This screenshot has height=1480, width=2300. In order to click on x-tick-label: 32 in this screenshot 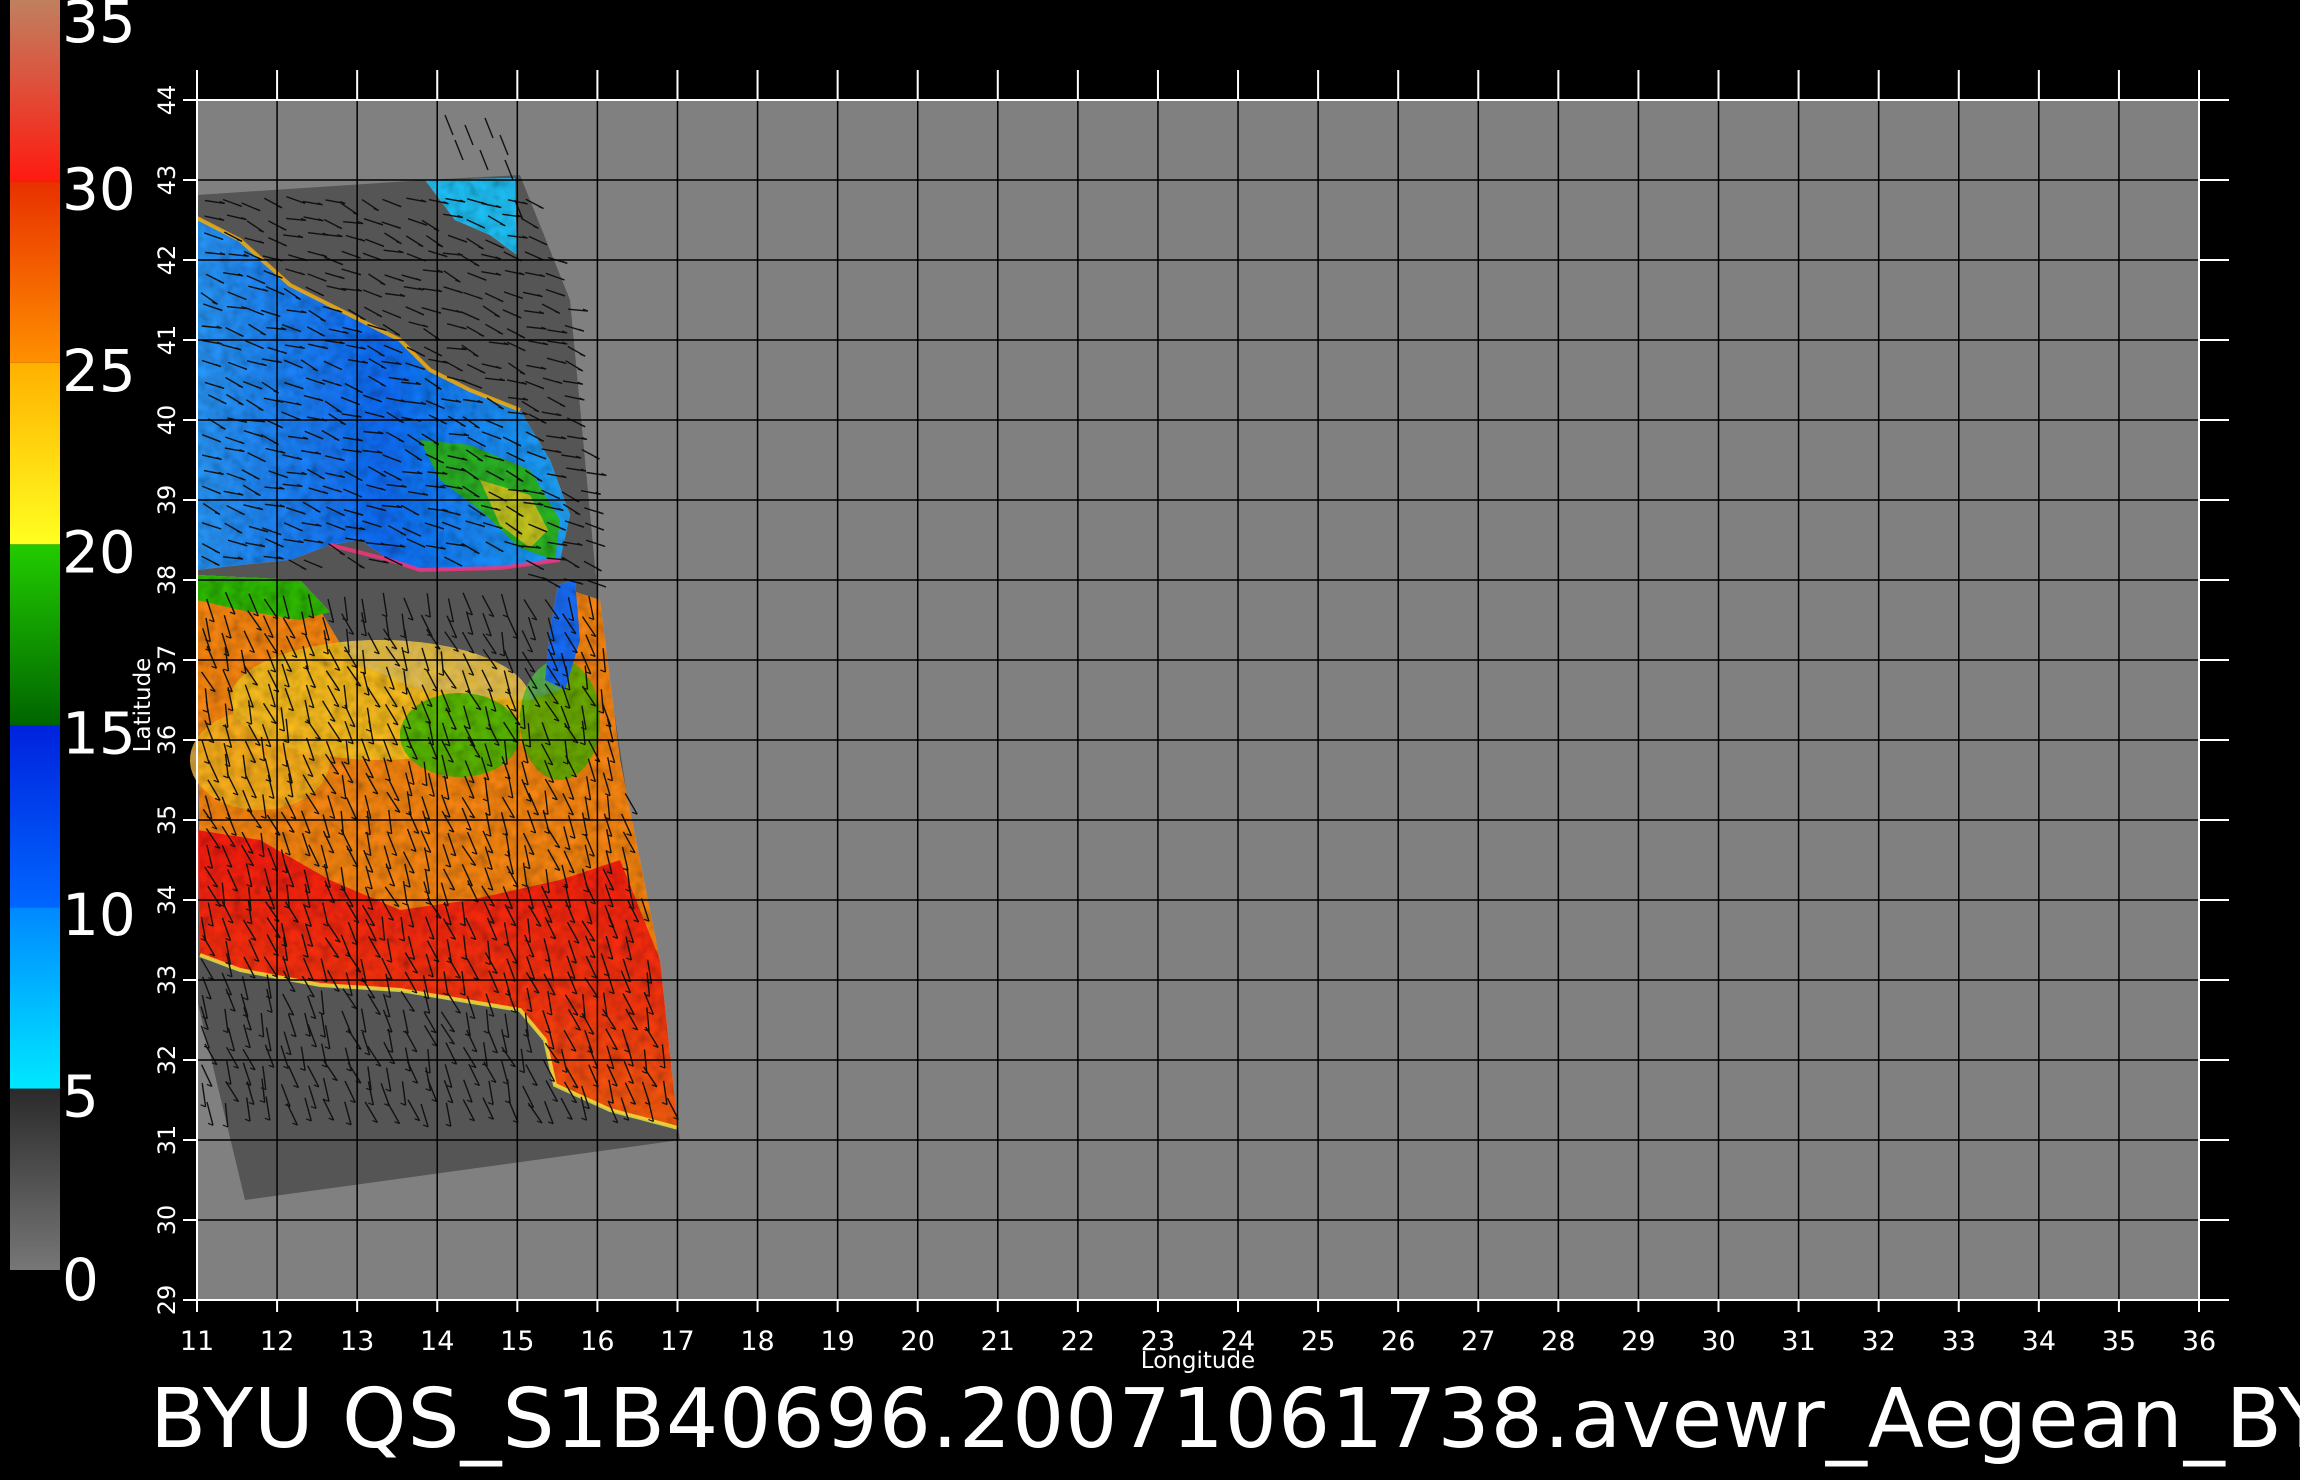, I will do `click(1879, 1341)`.